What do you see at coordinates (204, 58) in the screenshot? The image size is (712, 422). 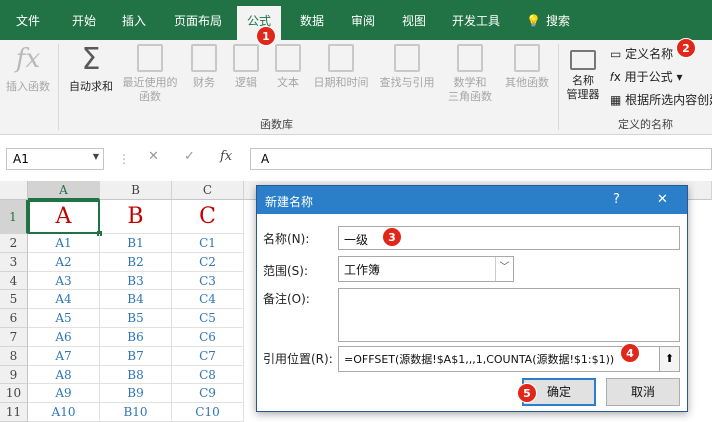 I see `coins-icon` at bounding box center [204, 58].